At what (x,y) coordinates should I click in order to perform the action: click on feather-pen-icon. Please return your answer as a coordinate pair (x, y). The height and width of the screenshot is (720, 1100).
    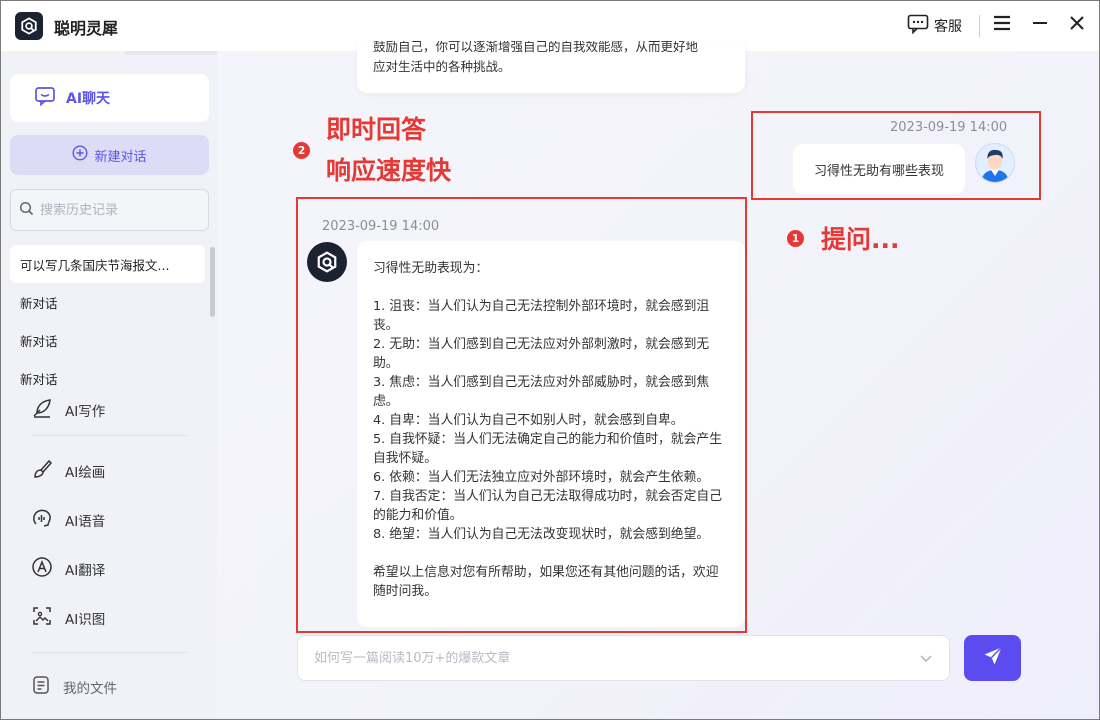
    Looking at the image, I should click on (42, 410).